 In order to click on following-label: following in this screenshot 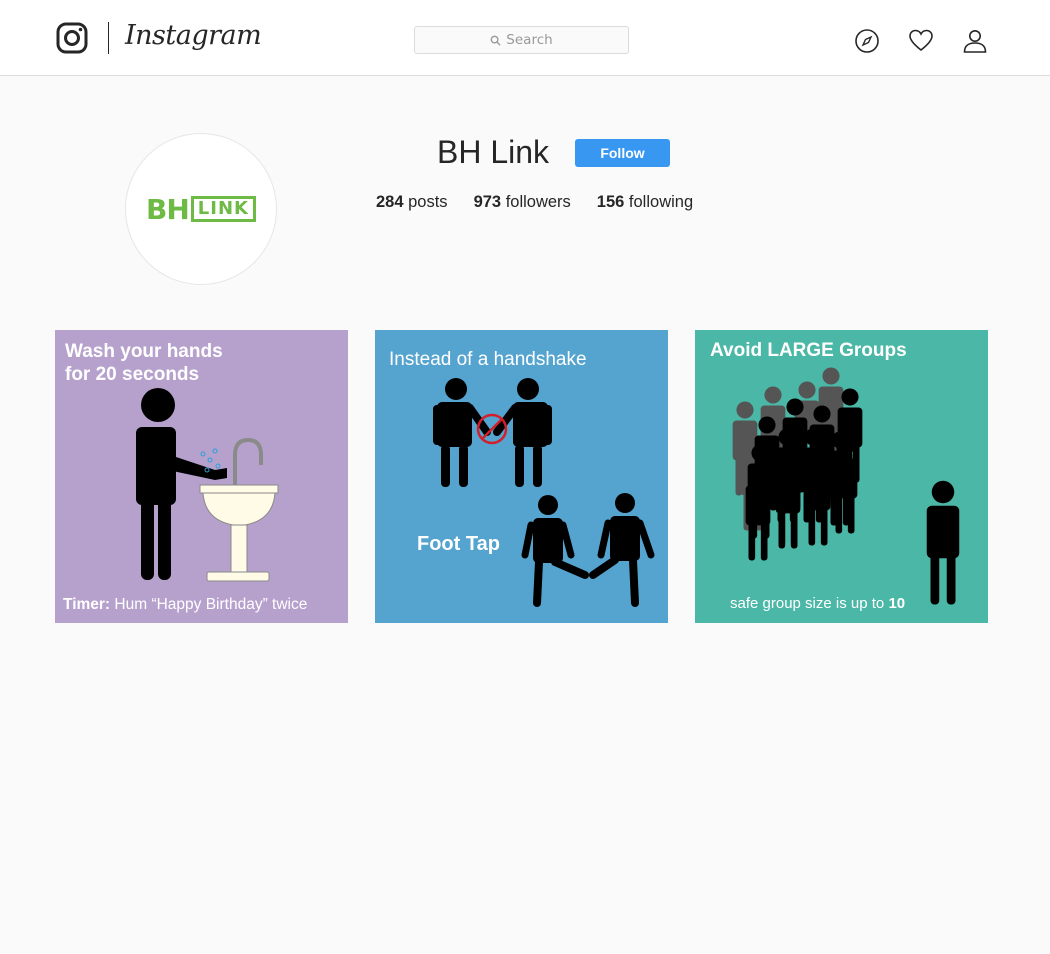, I will do `click(661, 202)`.